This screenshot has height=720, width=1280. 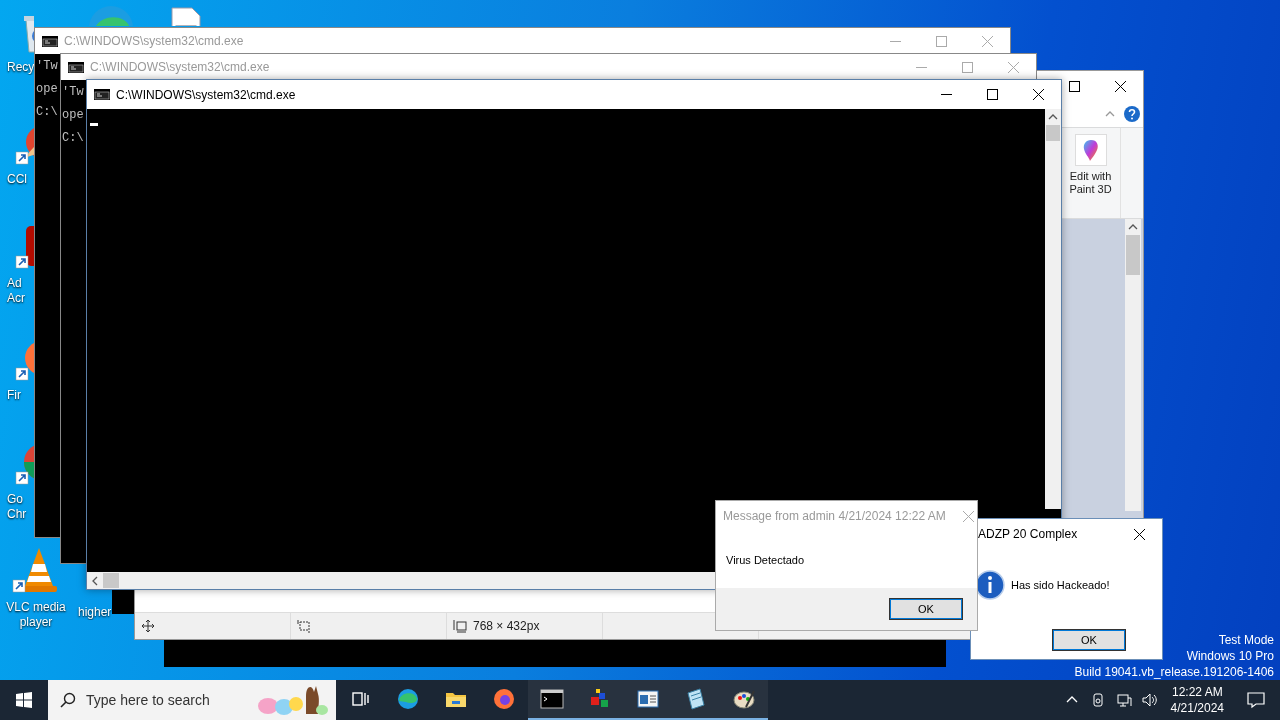 I want to click on message-text: Has sido Hackeado!, so click(x=1060, y=585).